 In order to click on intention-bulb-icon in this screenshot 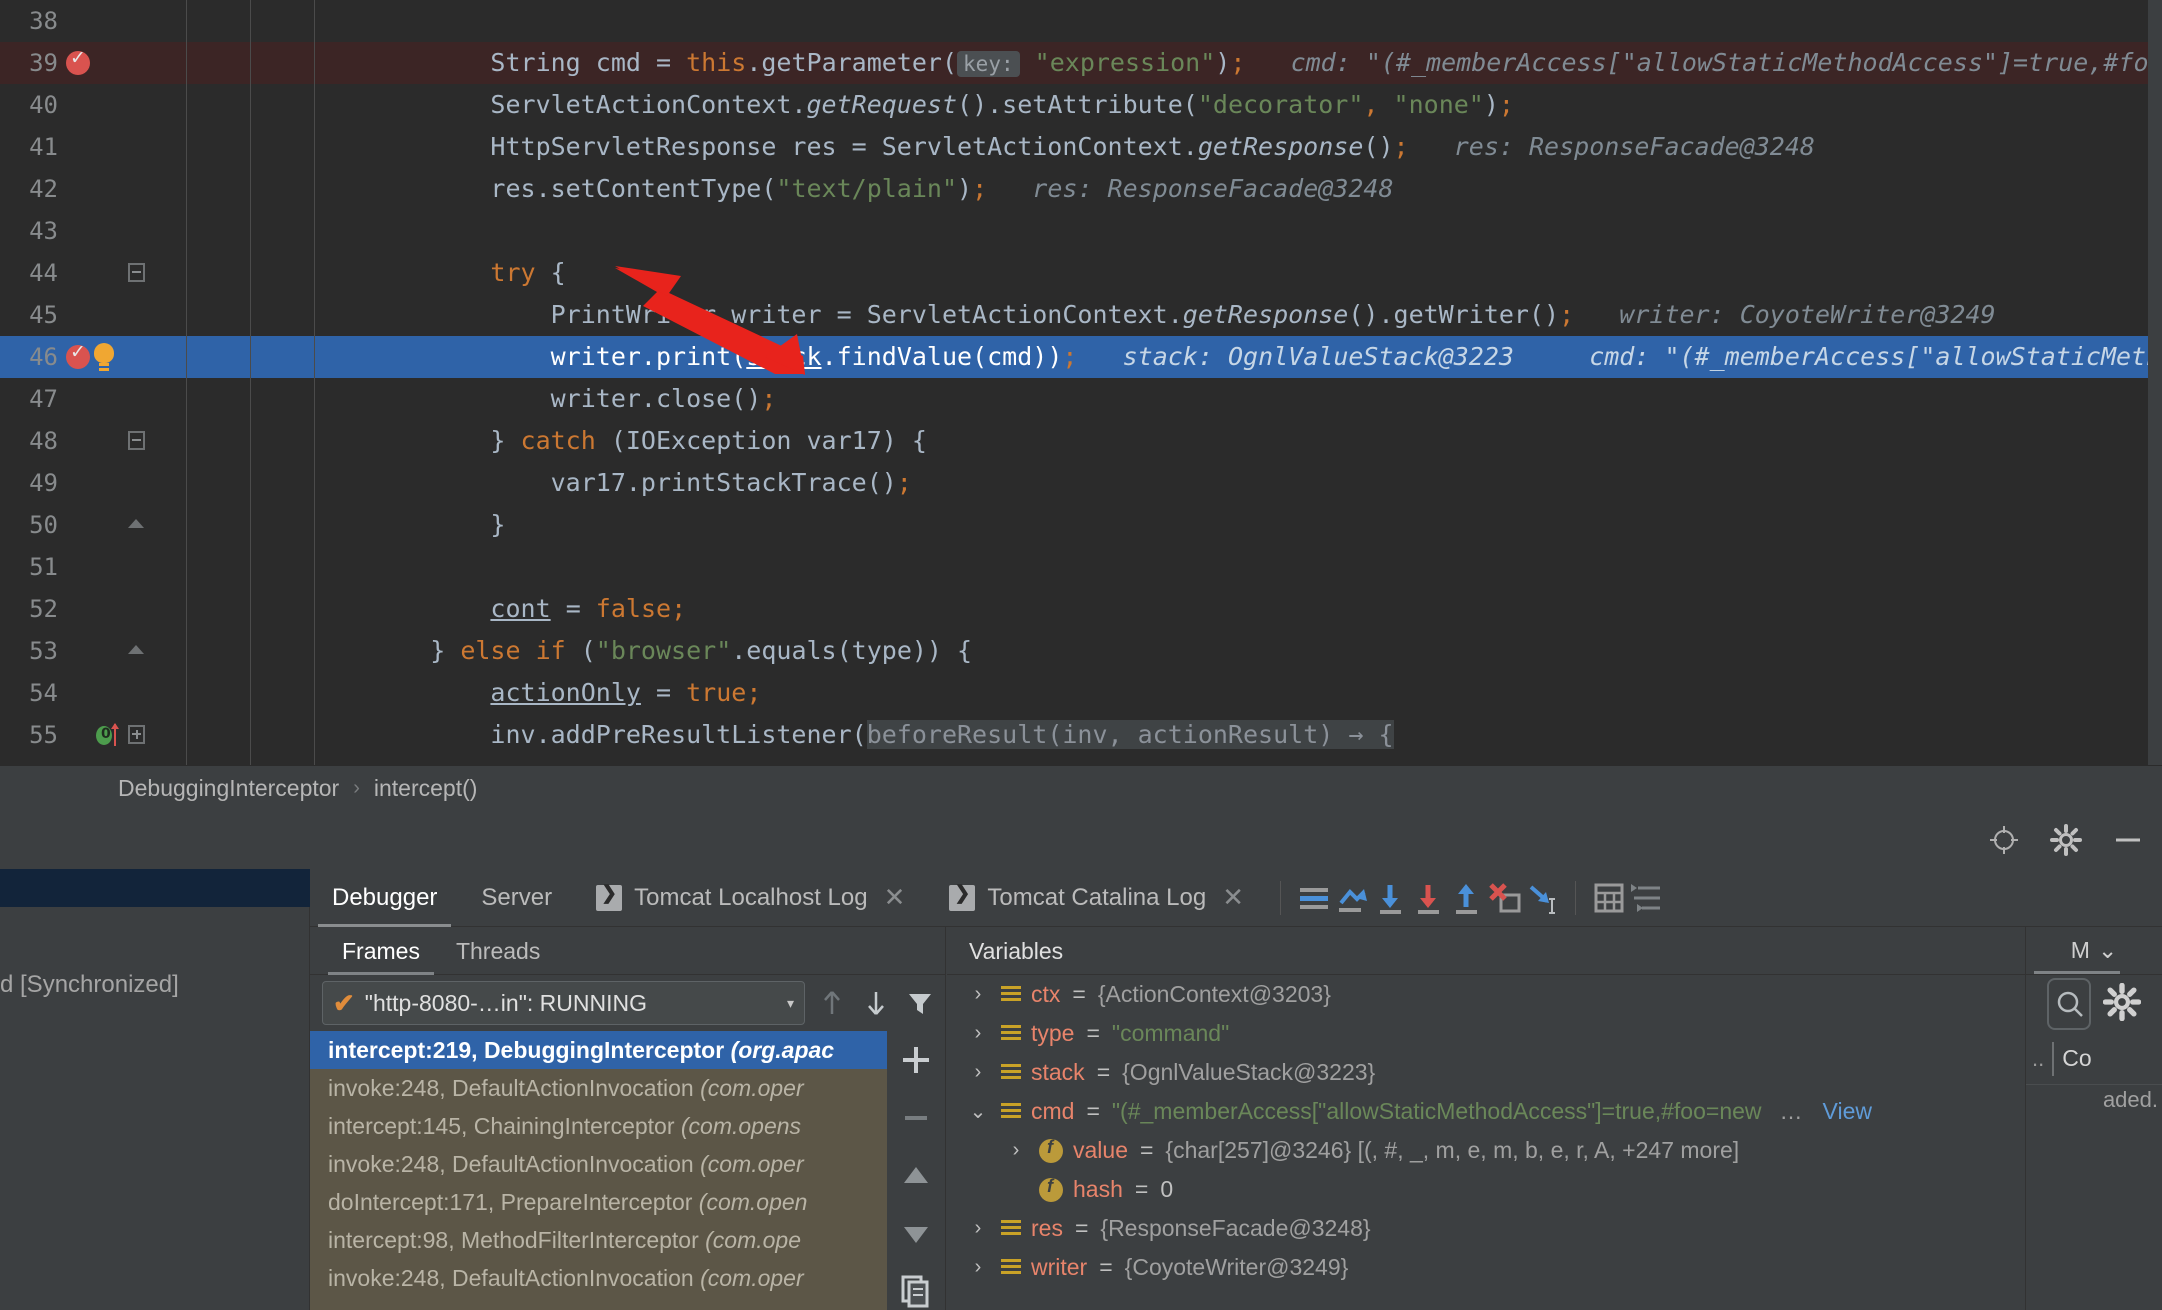, I will do `click(104, 354)`.